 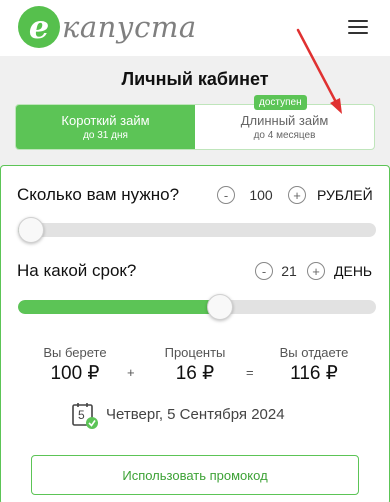 I want to click on logo-mark: е, so click(x=39, y=27).